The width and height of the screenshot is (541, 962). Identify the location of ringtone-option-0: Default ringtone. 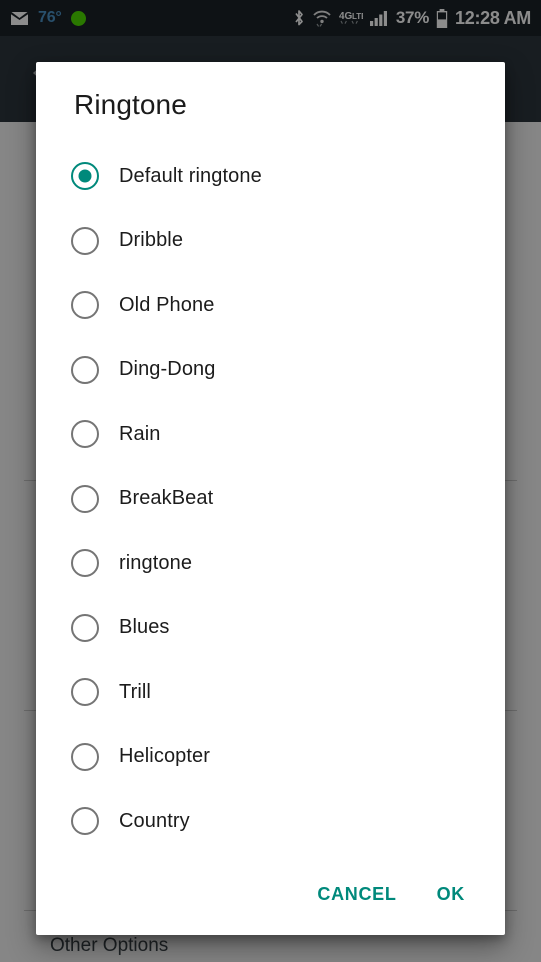
(270, 176).